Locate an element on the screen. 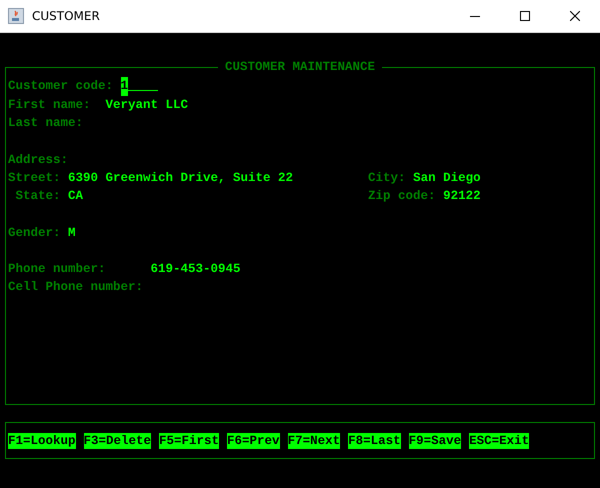 This screenshot has width=600, height=488. input-field: 1 is located at coordinates (124, 86).